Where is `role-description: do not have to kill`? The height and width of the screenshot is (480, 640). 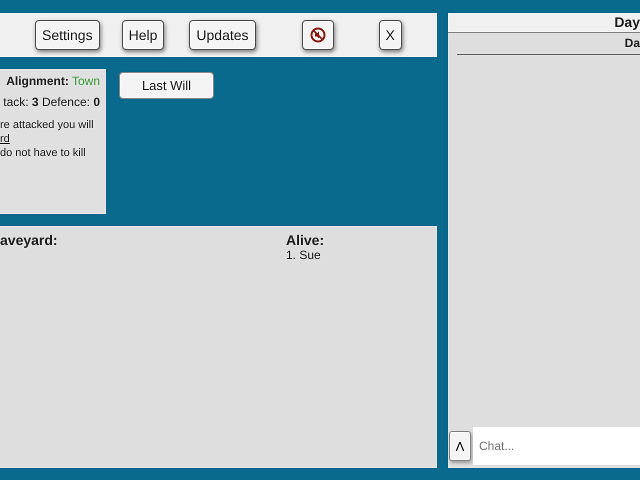 role-description: do not have to kill is located at coordinates (43, 153).